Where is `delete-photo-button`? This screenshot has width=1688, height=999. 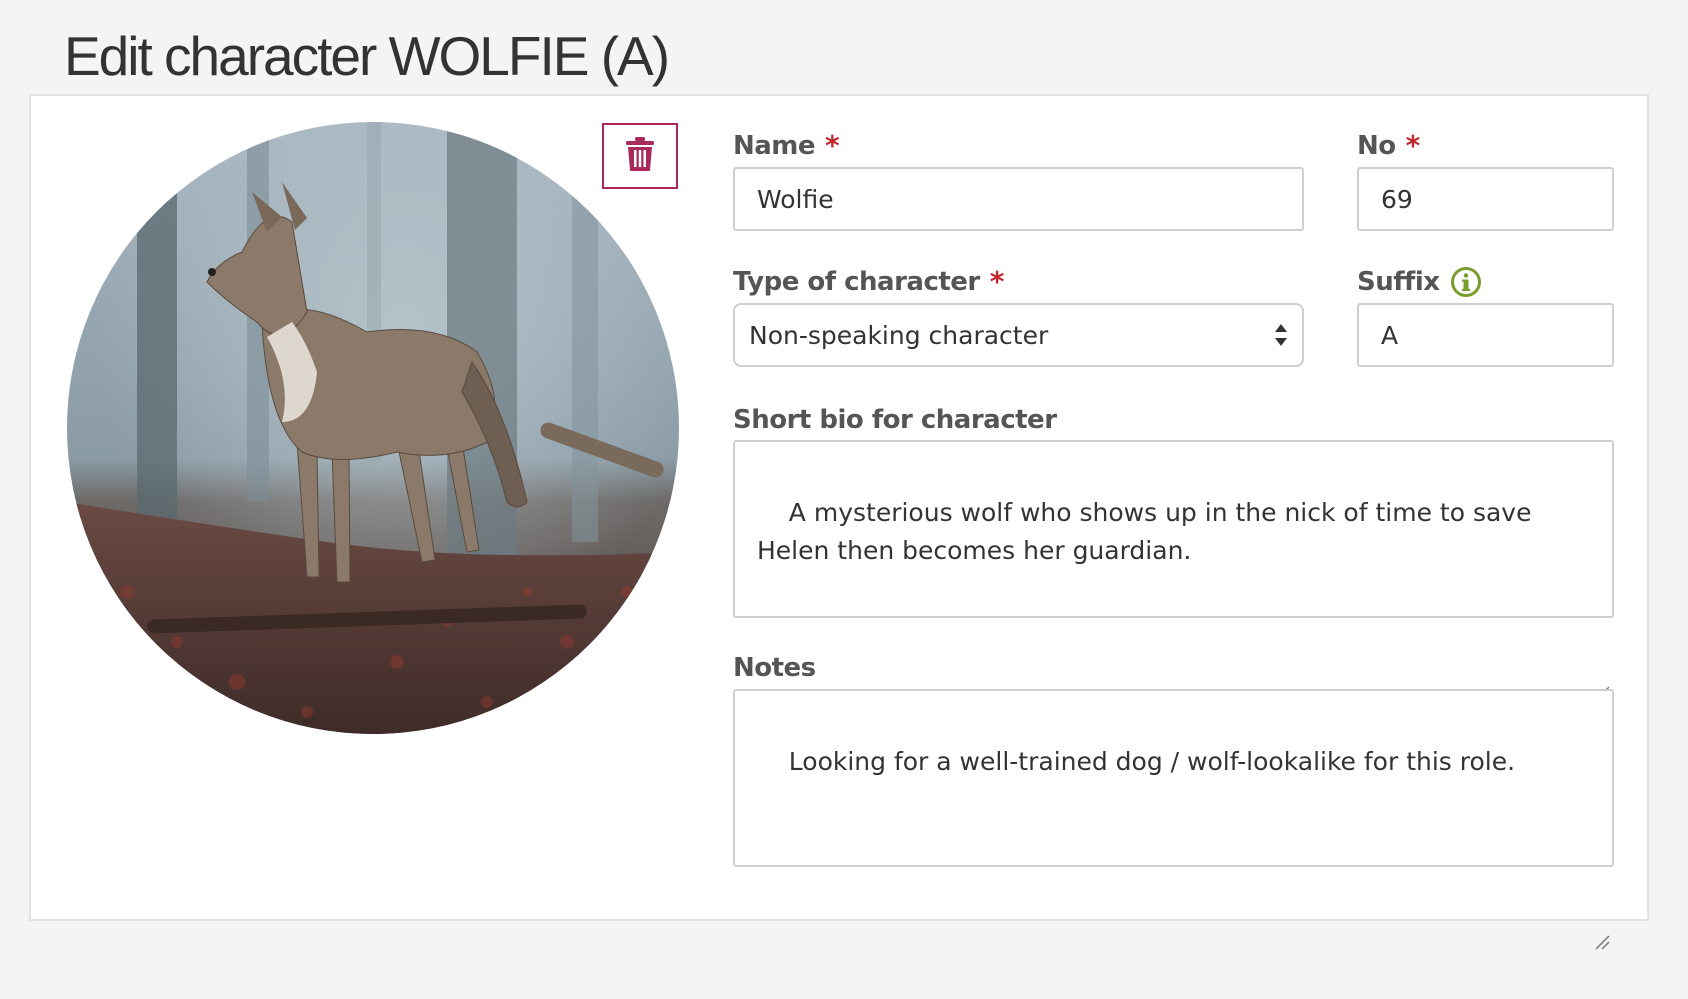 delete-photo-button is located at coordinates (640, 156).